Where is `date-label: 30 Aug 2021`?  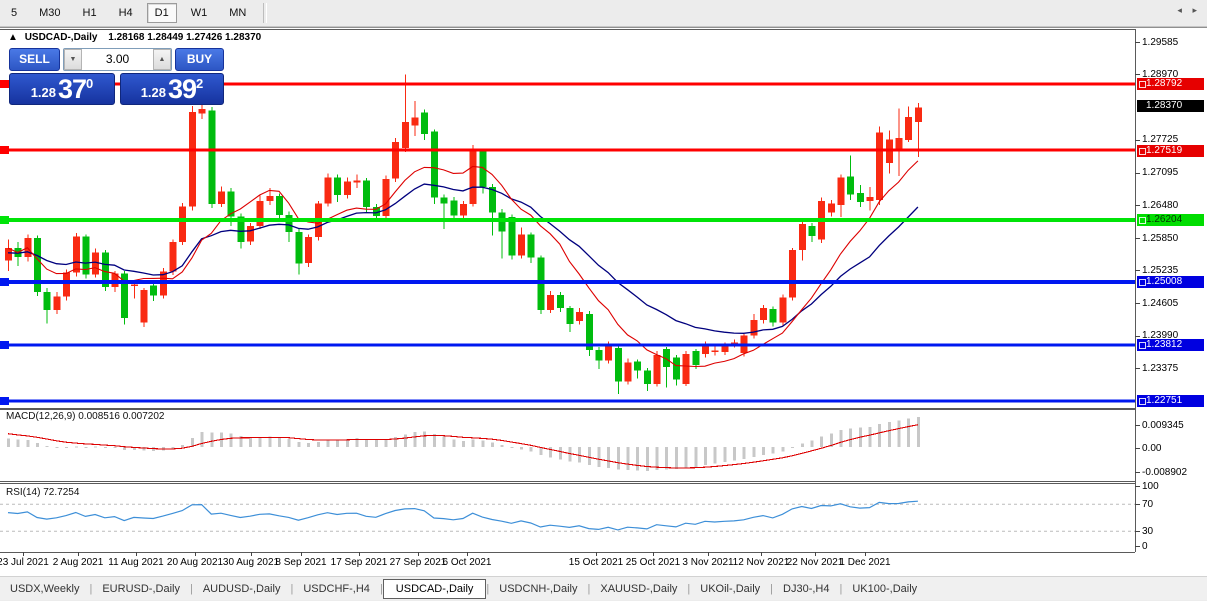
date-label: 30 Aug 2021 is located at coordinates (251, 562).